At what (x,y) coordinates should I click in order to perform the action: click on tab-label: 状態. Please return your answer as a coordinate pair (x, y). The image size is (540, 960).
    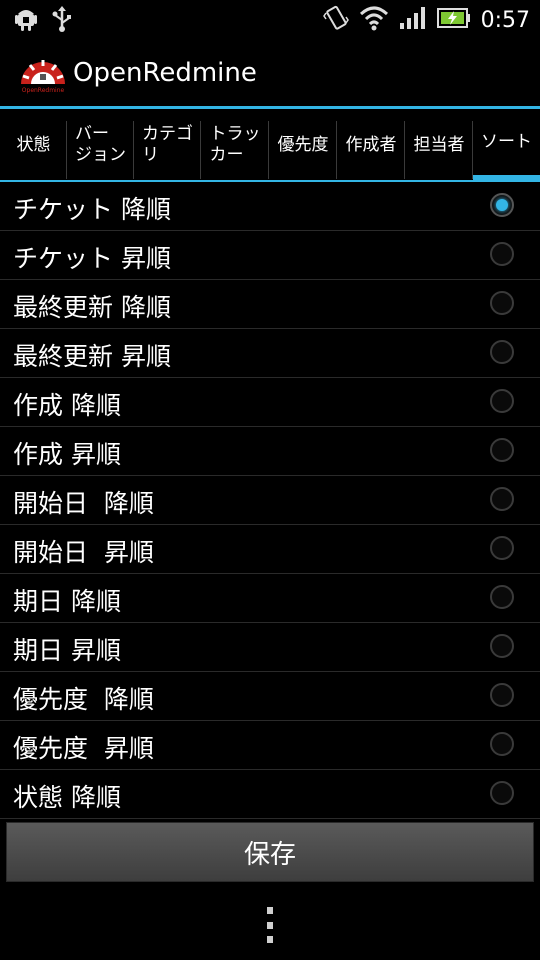
    Looking at the image, I should click on (33, 144).